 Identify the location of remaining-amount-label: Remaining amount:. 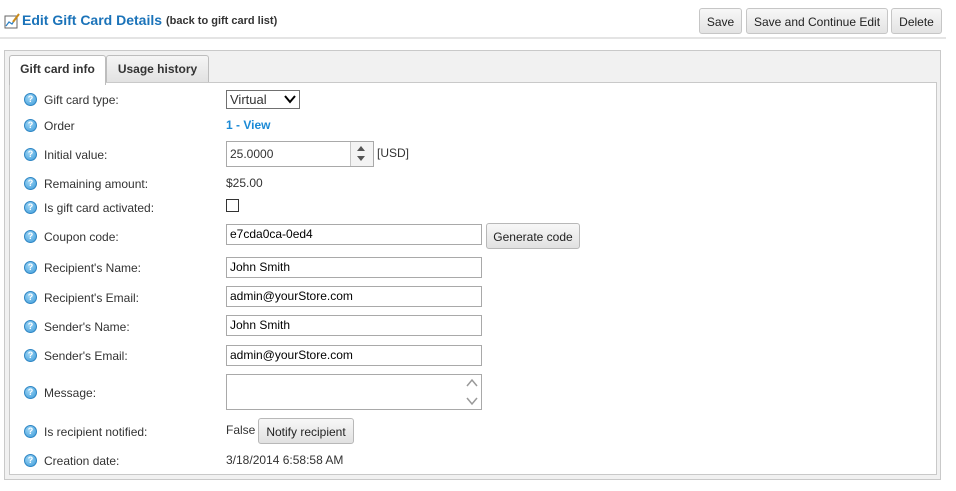
(96, 184).